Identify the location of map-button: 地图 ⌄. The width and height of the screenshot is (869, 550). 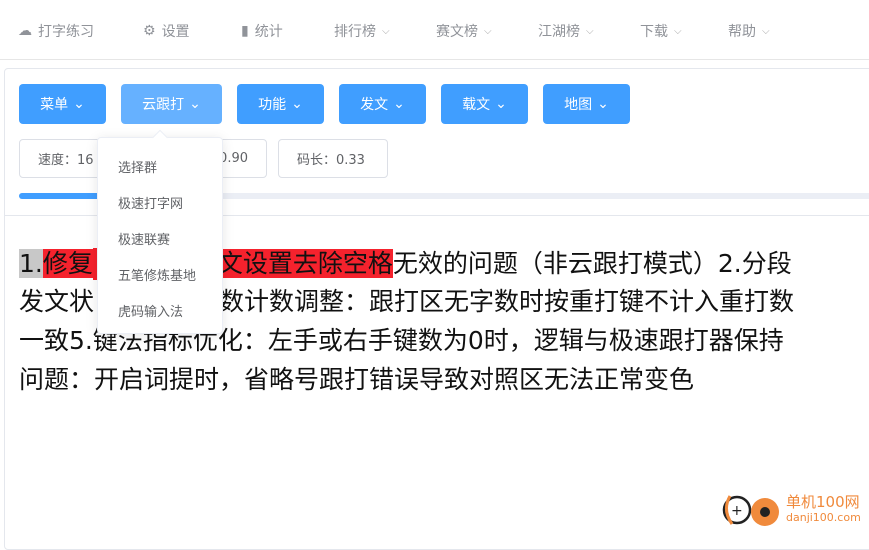
(586, 104).